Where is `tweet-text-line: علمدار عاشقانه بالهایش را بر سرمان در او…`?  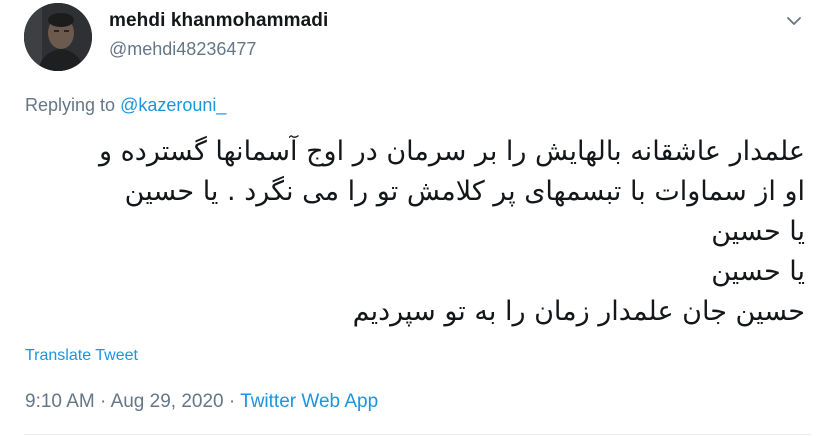 tweet-text-line: علمدار عاشقانه بالهایش را بر سرمان در او… is located at coordinates (452, 151).